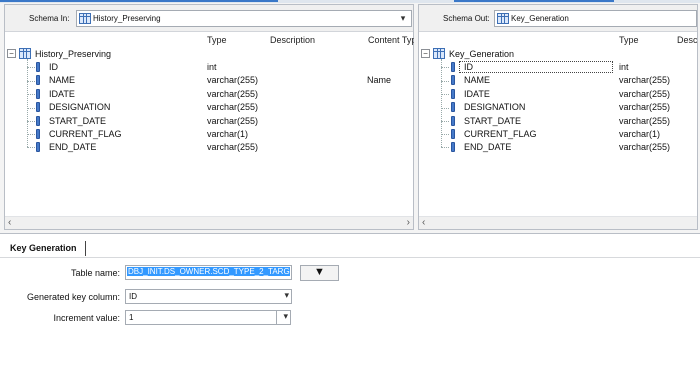 The image size is (700, 383). I want to click on table-name-field: DBJ_INIT.DS_OWNER.SCD_TYPE_2_TARGET, so click(208, 272).